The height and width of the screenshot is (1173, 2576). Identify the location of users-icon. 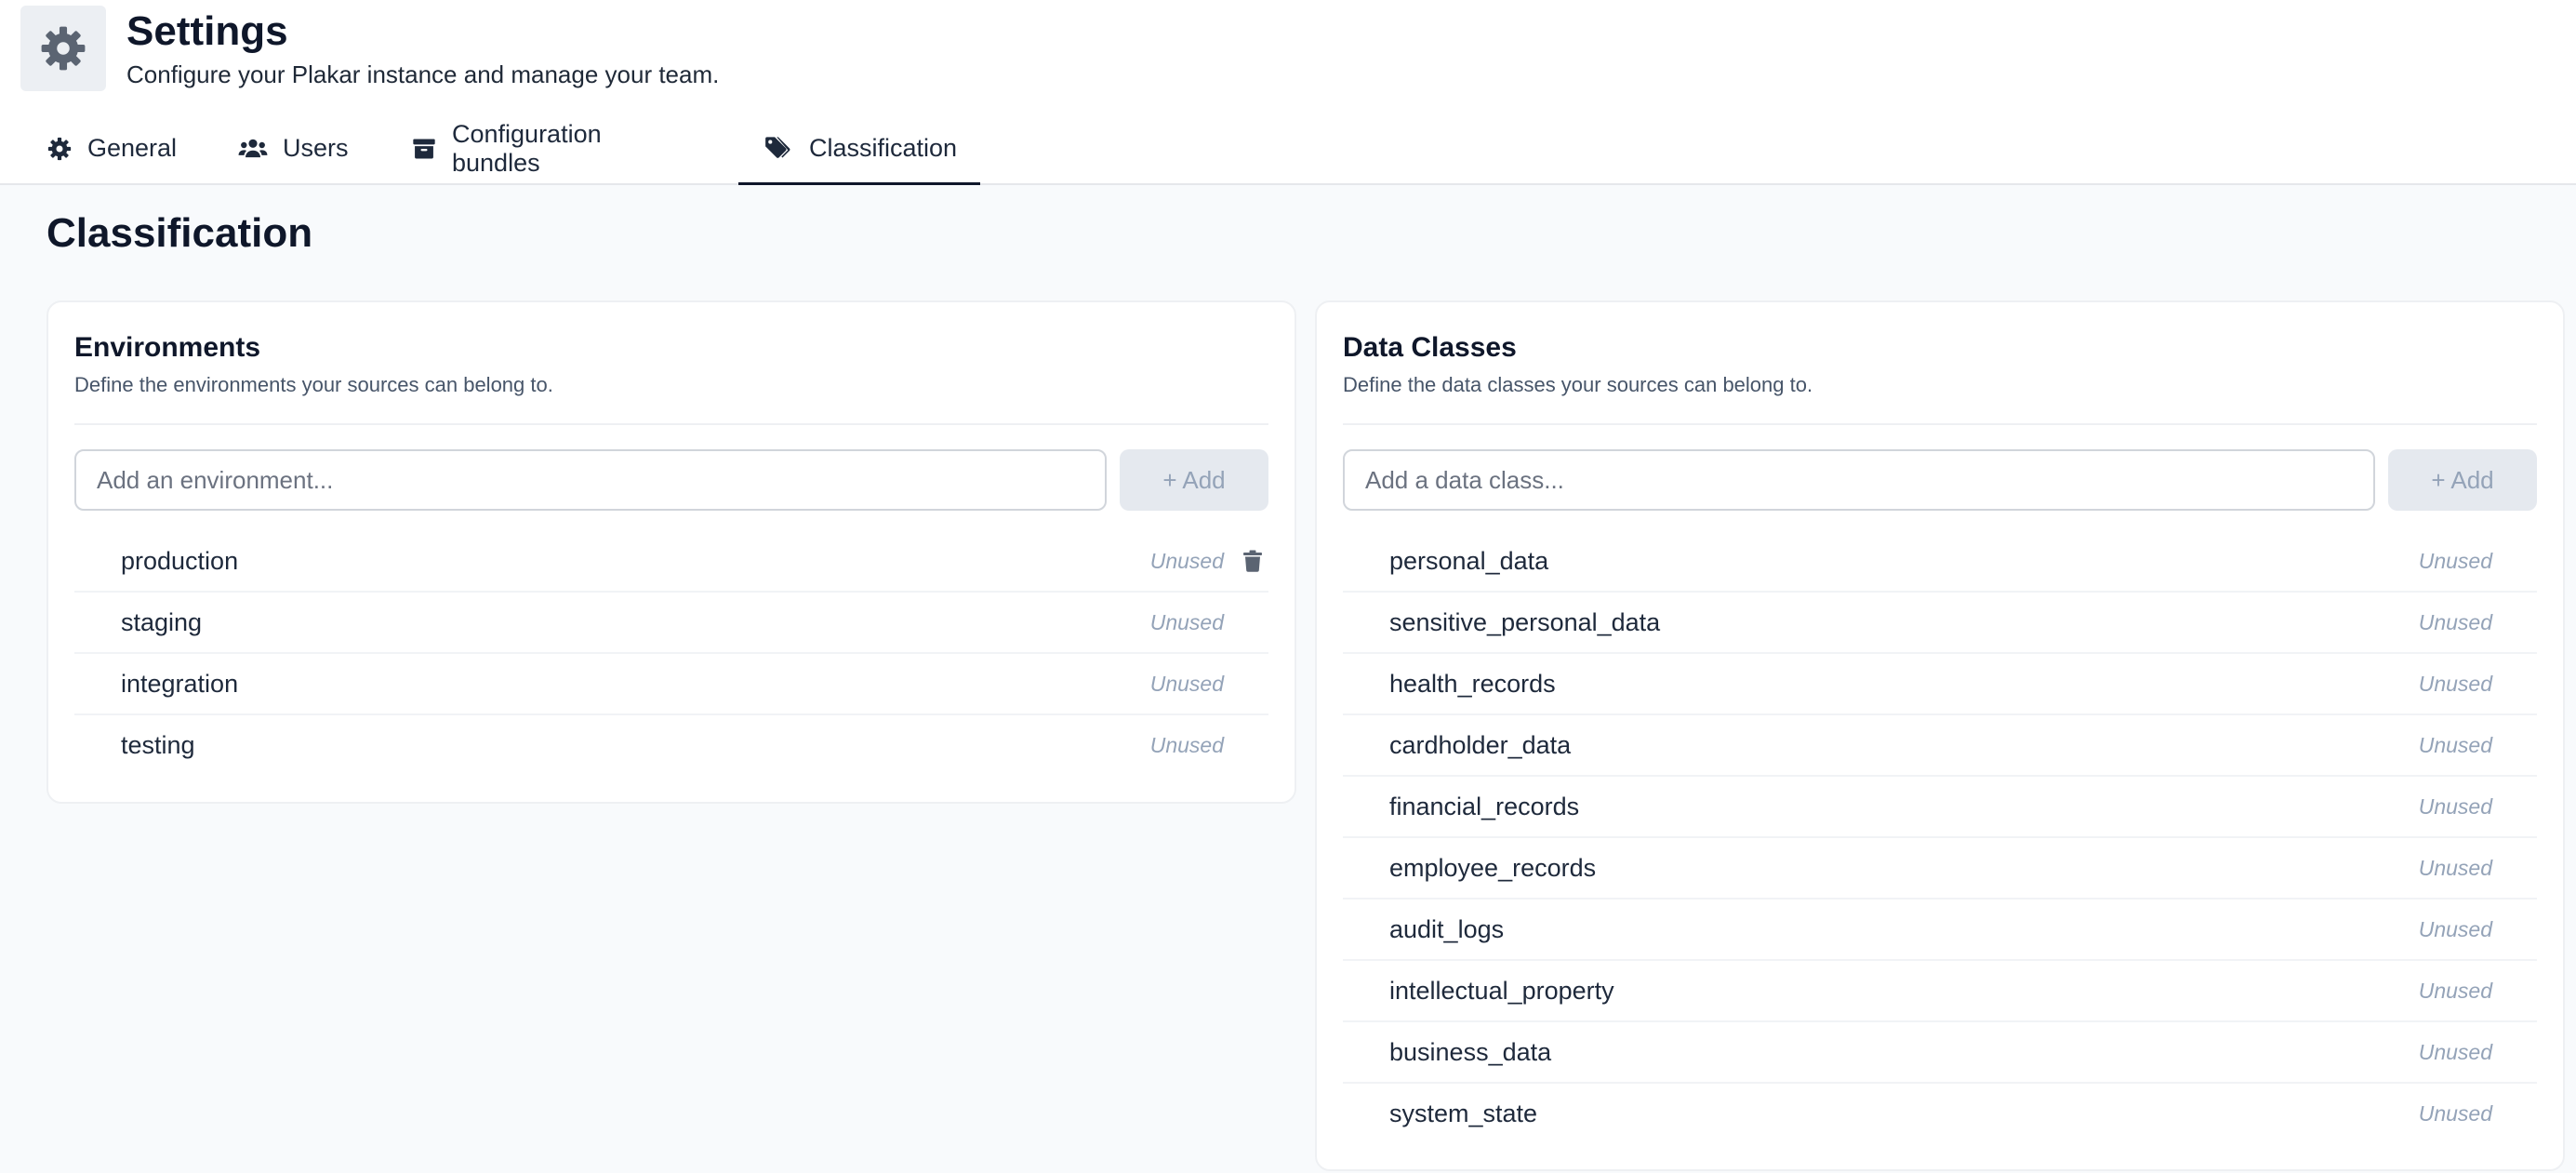
(253, 148).